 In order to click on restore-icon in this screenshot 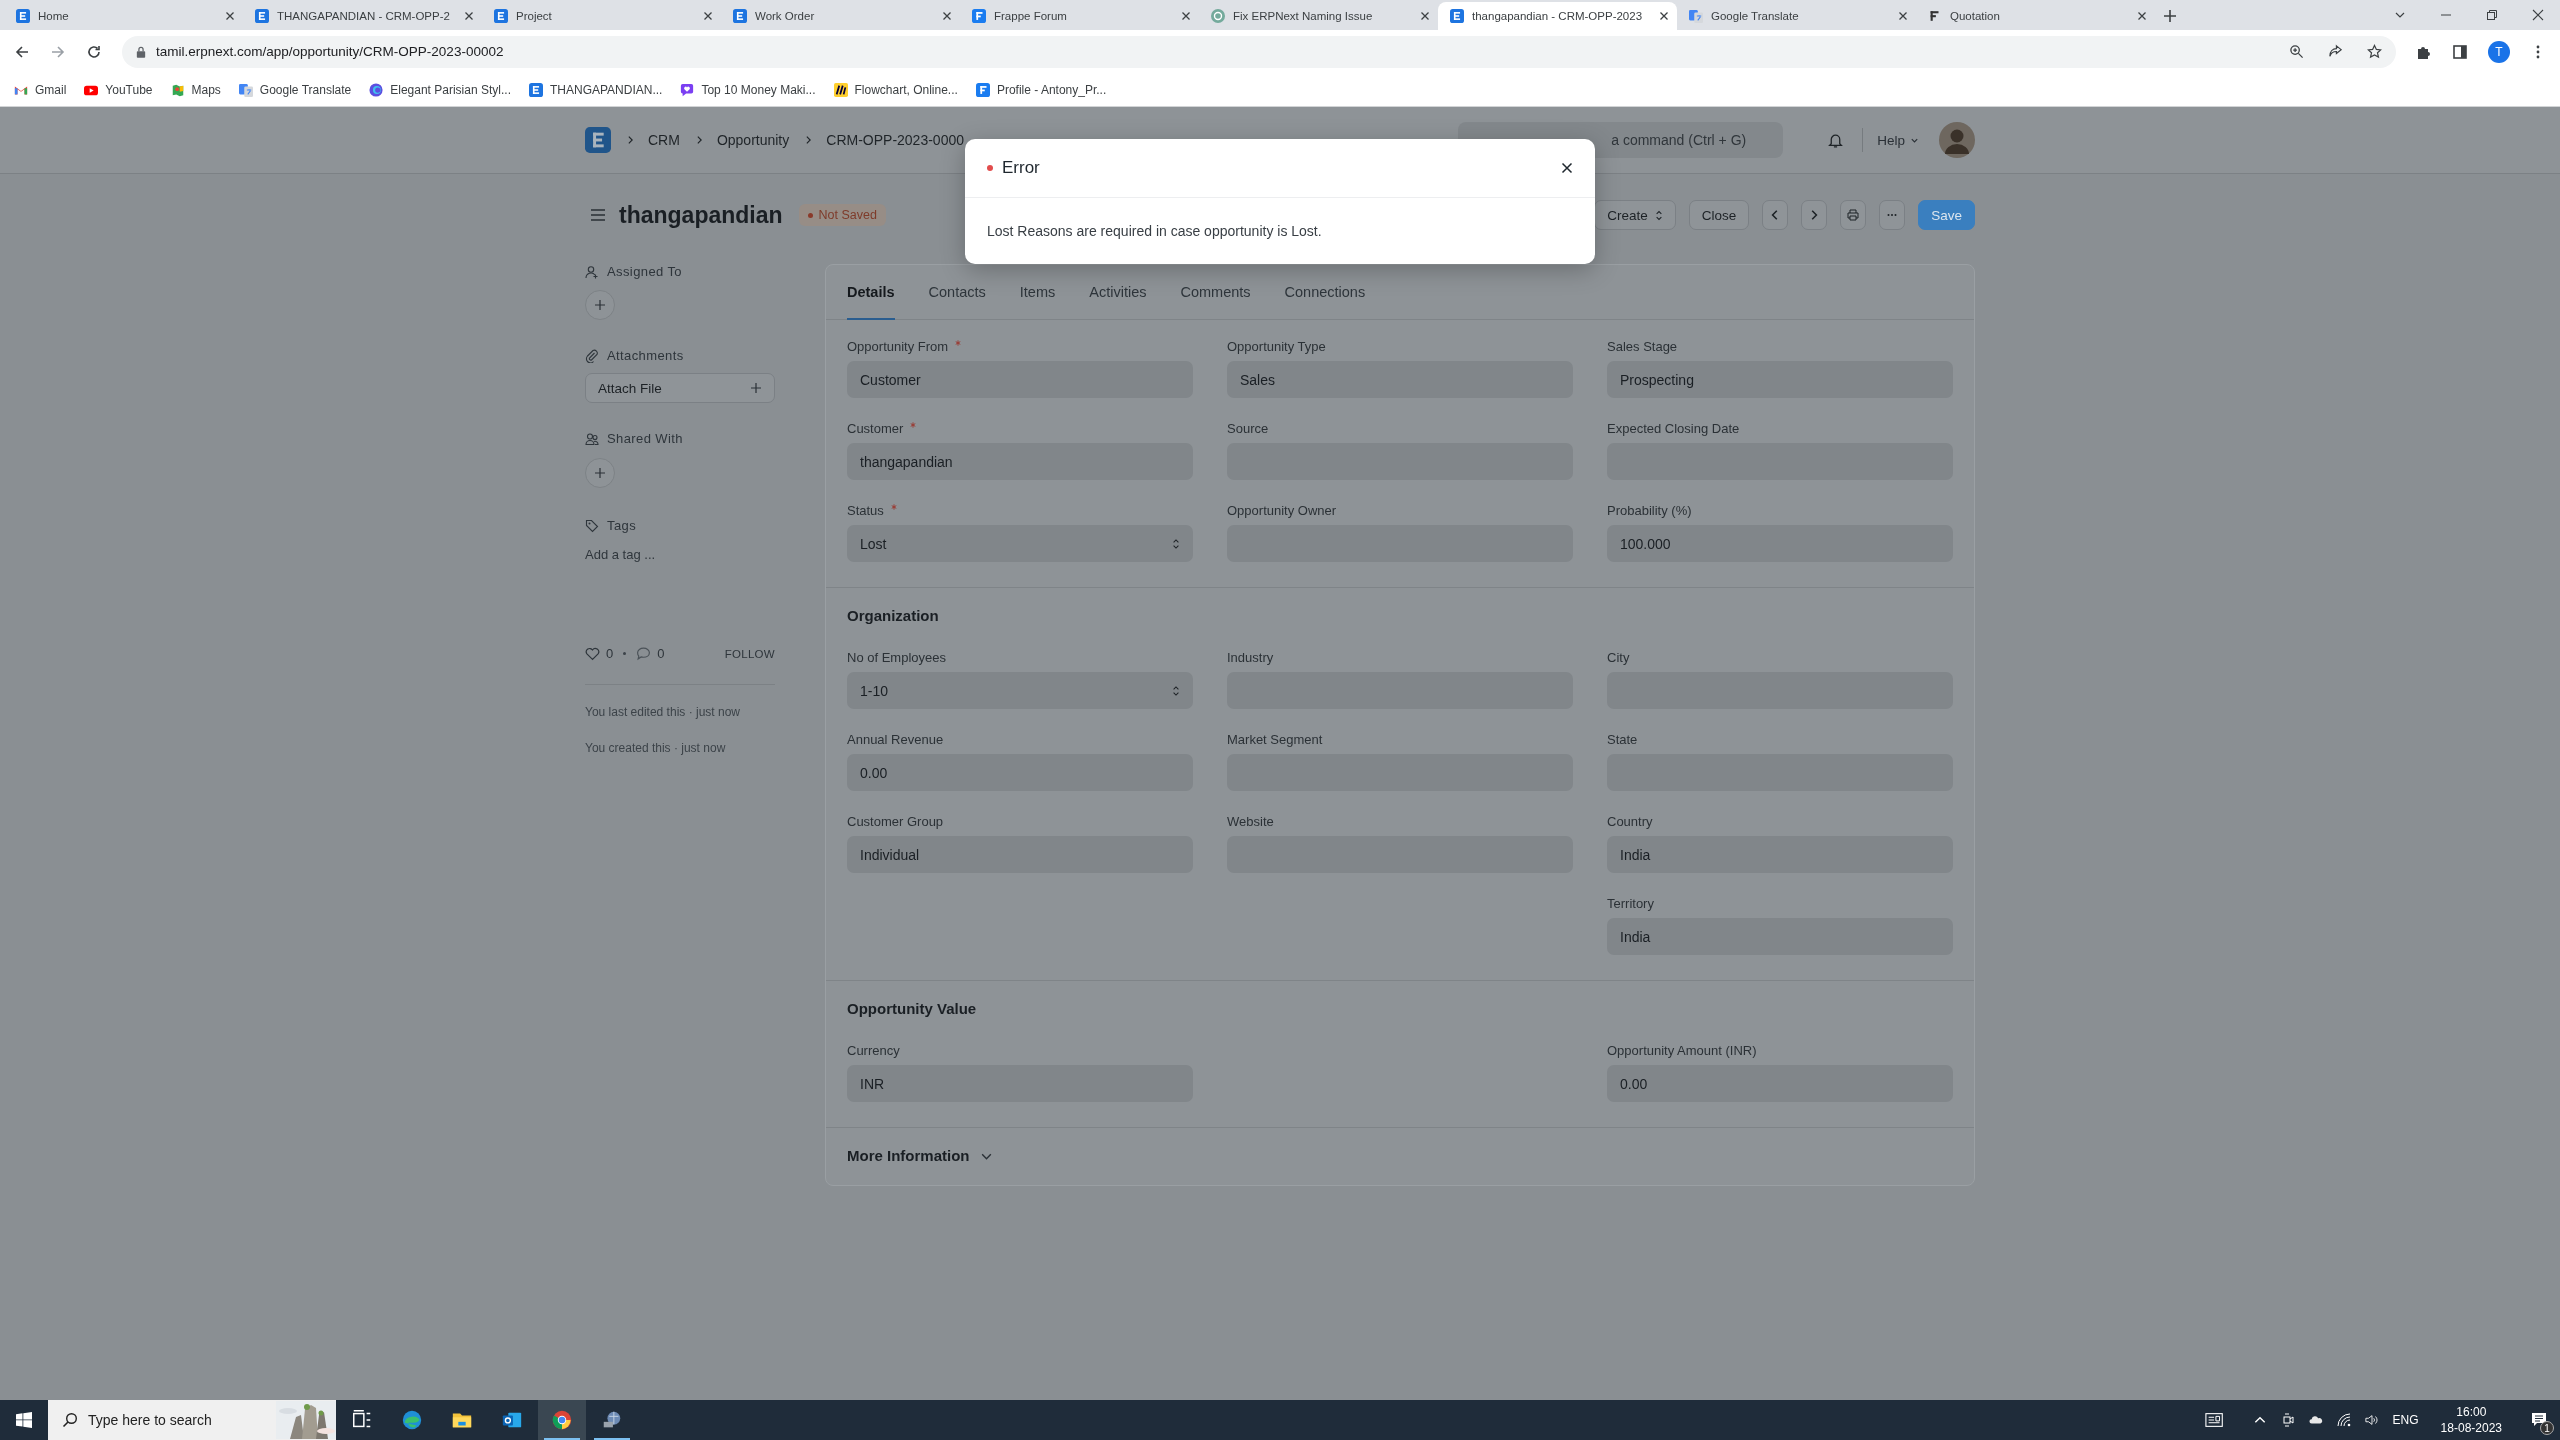, I will do `click(2492, 15)`.